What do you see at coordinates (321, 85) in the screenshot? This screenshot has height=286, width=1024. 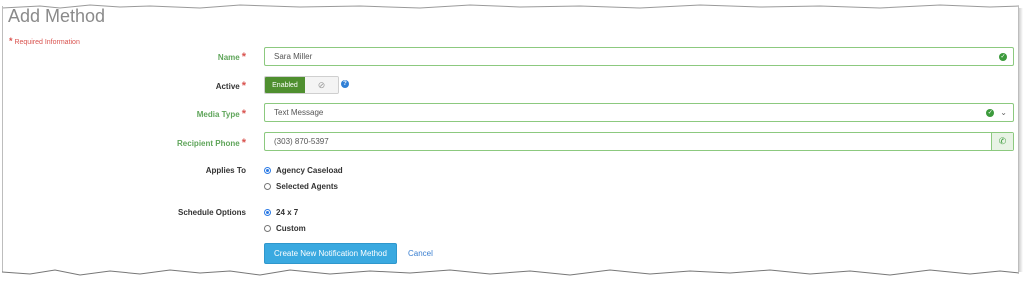 I see `disabled-icon: ⊘` at bounding box center [321, 85].